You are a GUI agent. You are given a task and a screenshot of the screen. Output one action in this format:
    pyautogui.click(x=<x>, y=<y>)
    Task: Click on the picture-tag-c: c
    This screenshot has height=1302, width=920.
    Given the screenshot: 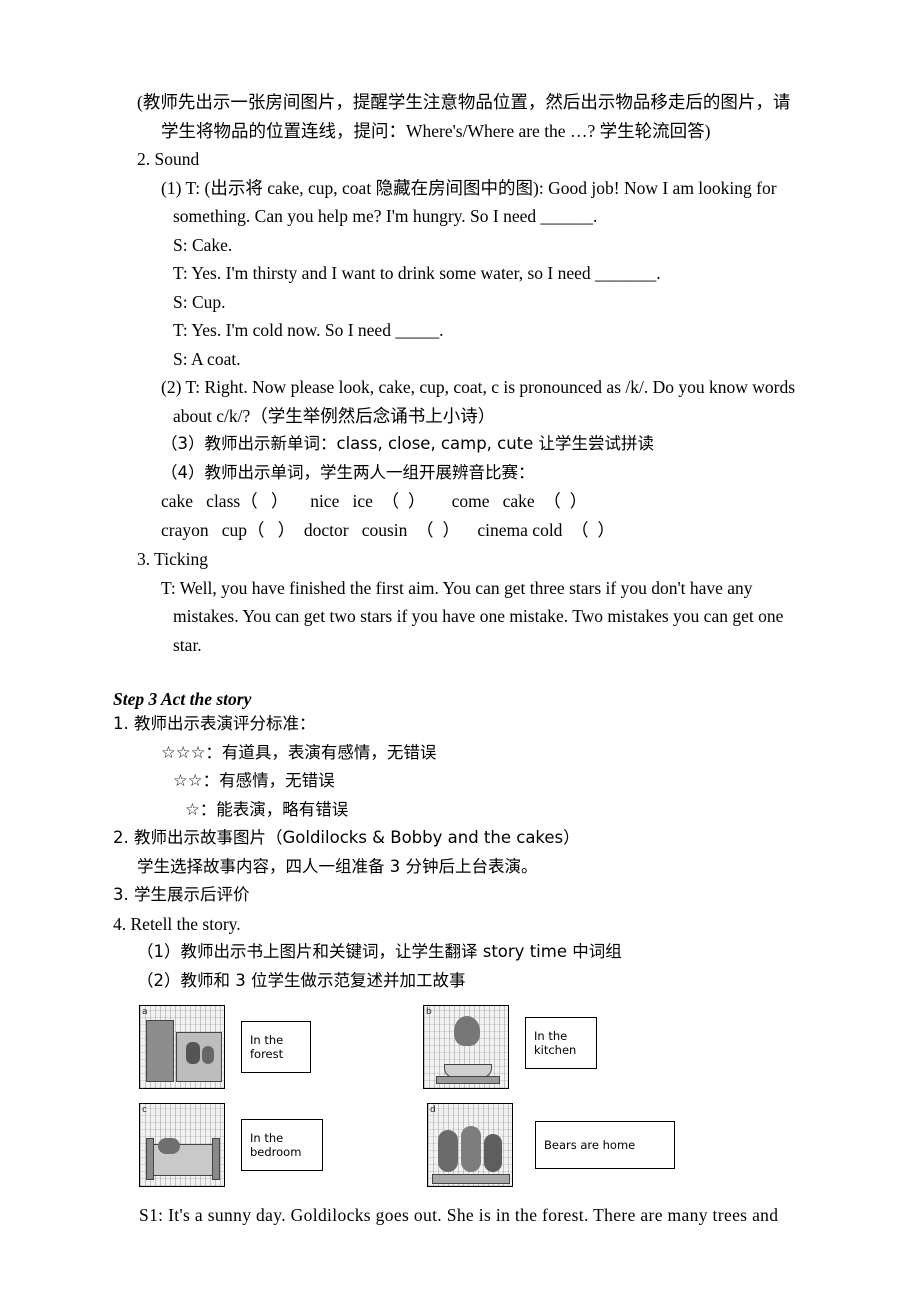 What is the action you would take?
    pyautogui.click(x=144, y=1110)
    